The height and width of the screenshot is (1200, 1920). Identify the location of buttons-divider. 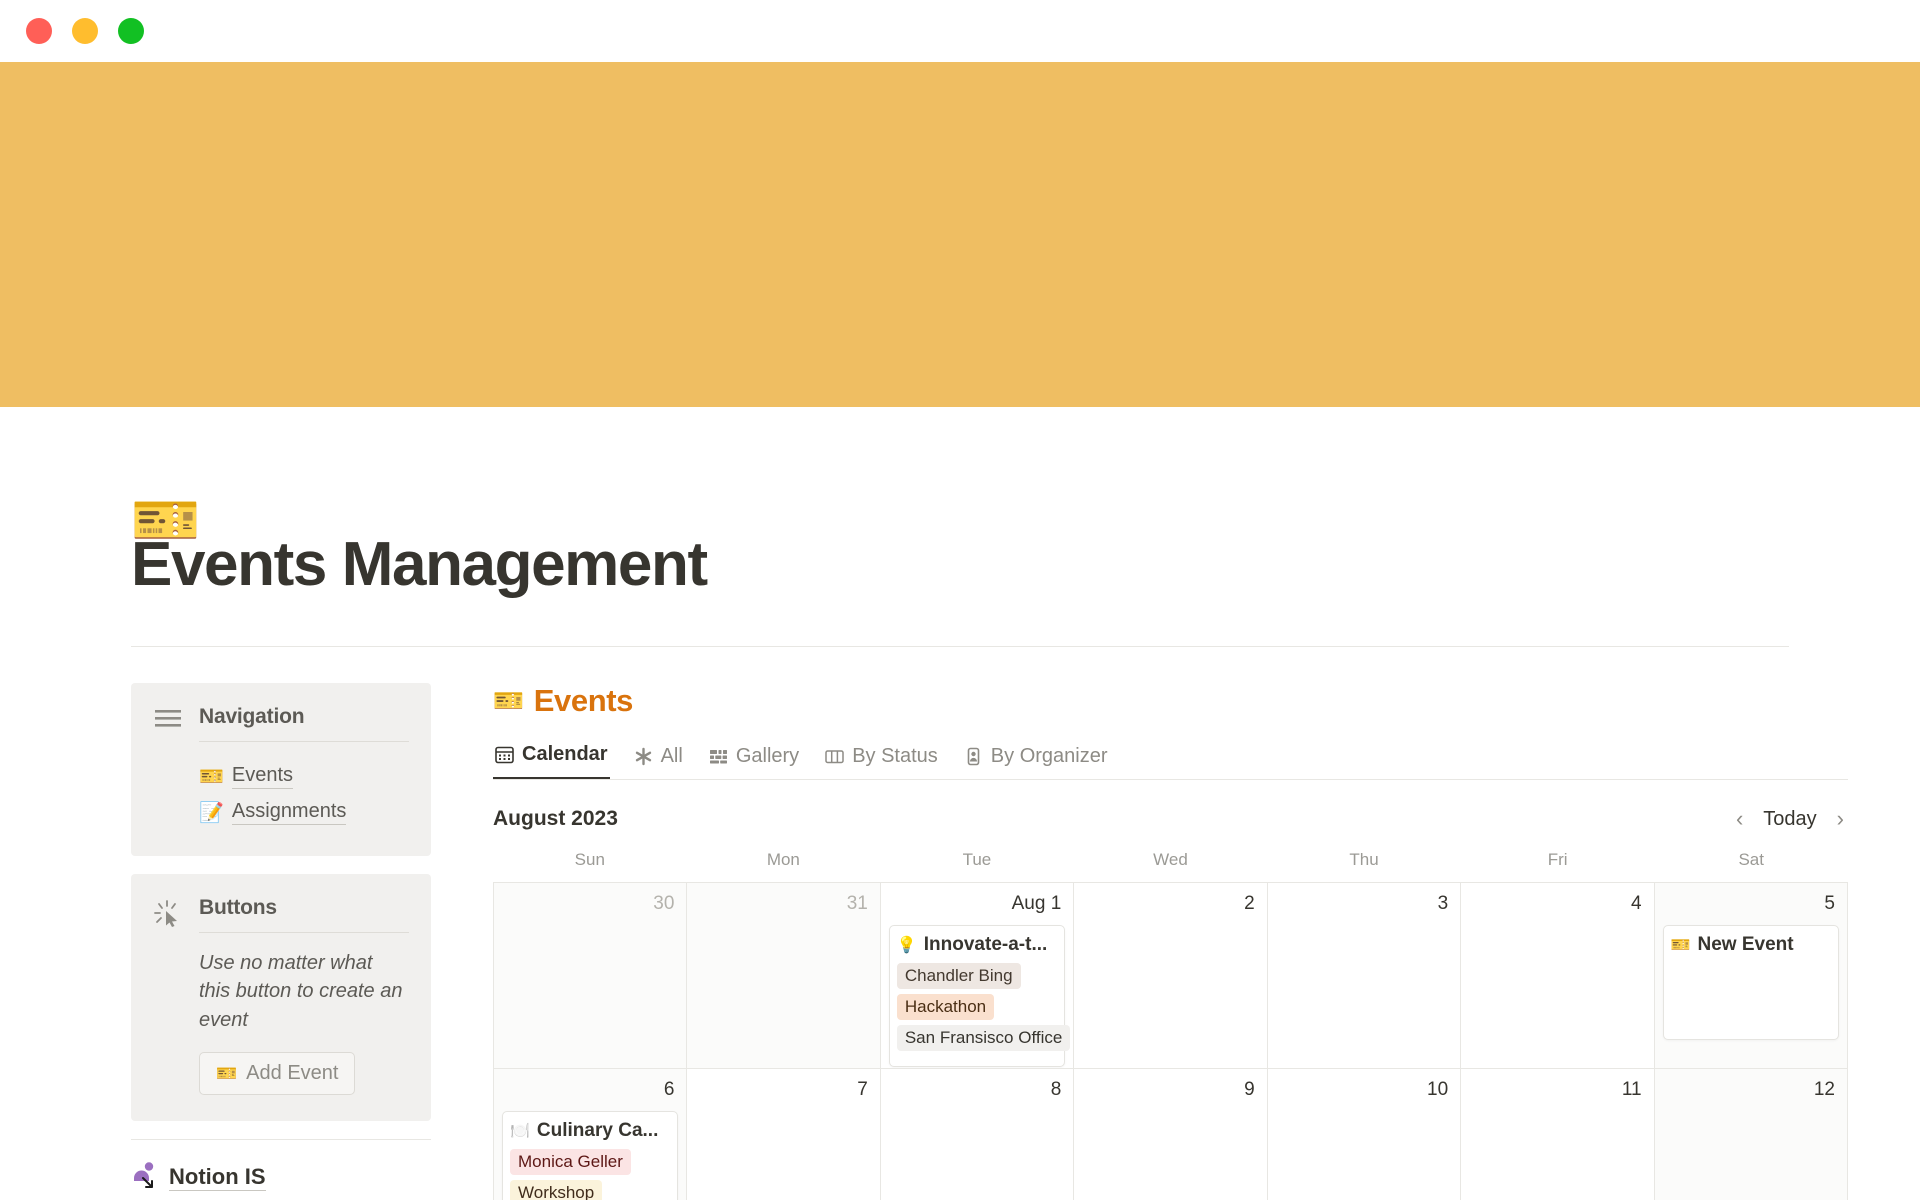
(304, 932).